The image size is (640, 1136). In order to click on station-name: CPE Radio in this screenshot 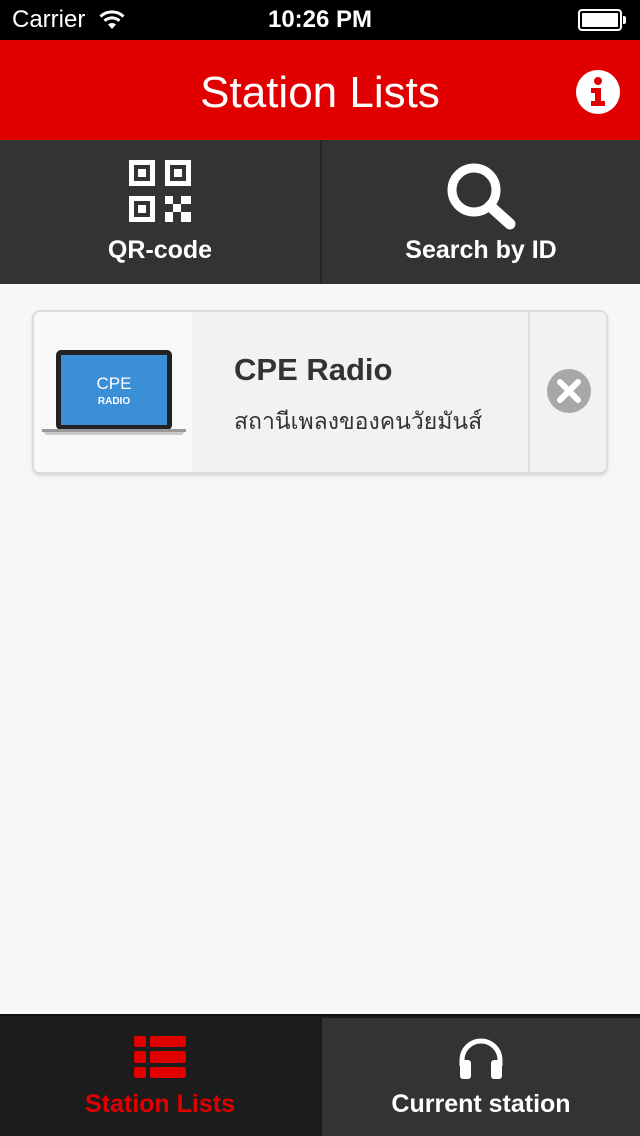, I will do `click(313, 369)`.